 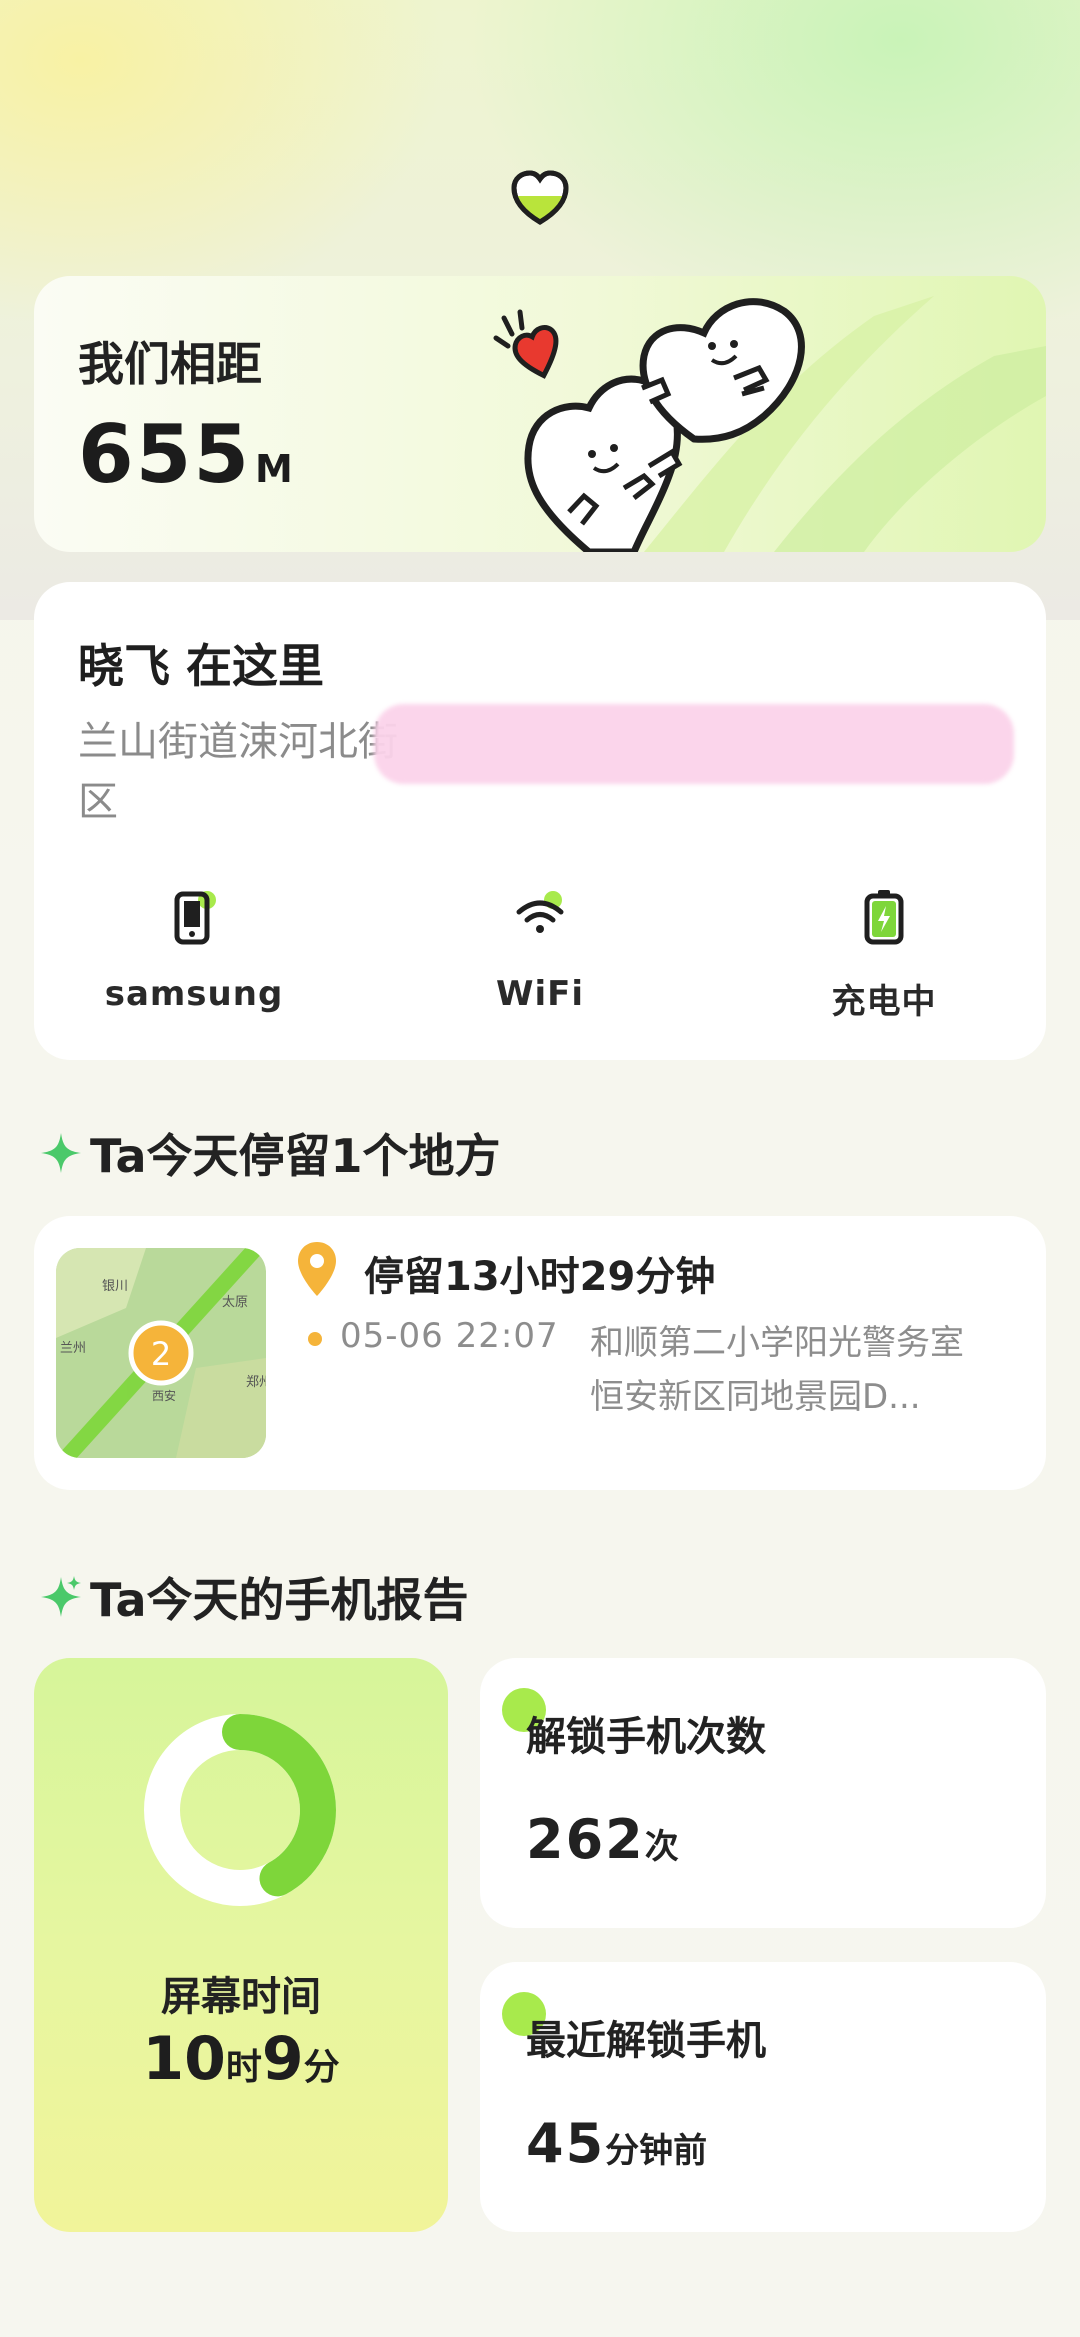 What do you see at coordinates (315, 1339) in the screenshot?
I see `timeline-dot` at bounding box center [315, 1339].